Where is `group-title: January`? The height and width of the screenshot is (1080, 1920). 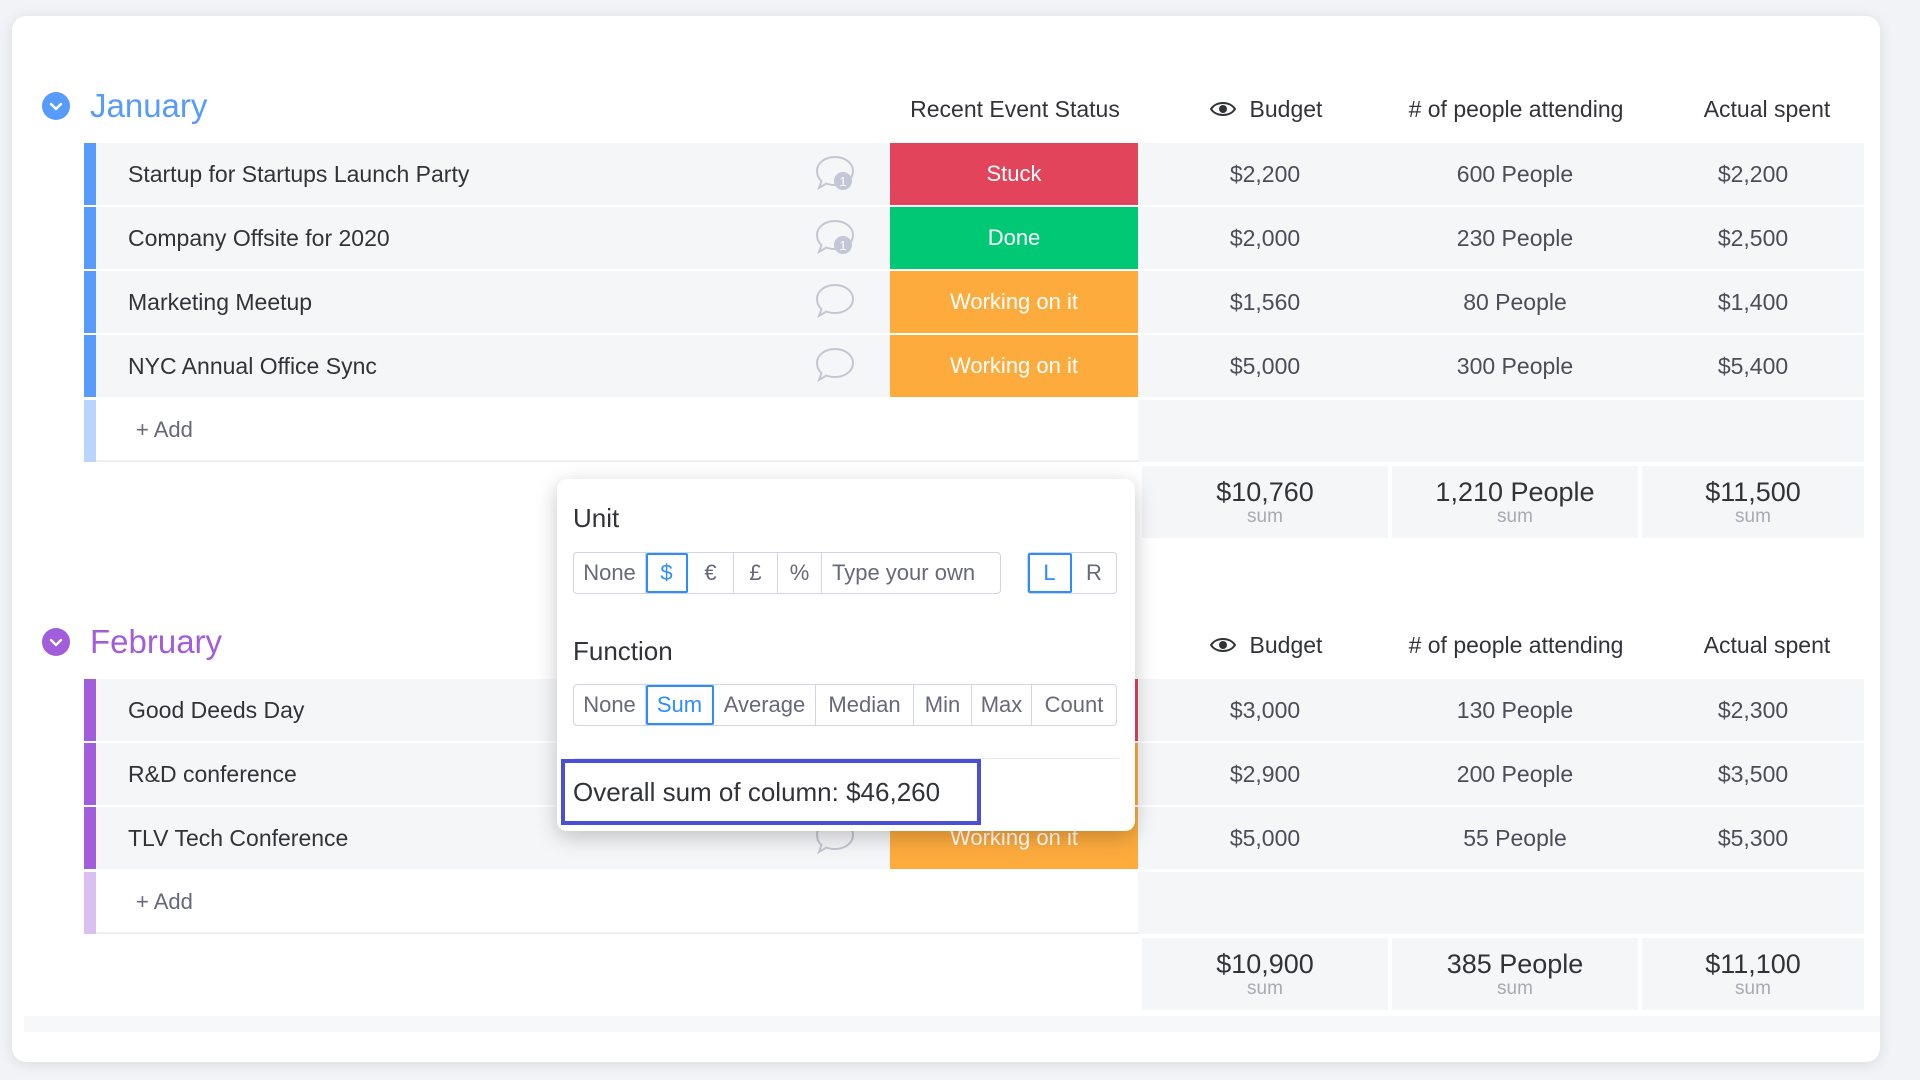 group-title: January is located at coordinates (148, 106).